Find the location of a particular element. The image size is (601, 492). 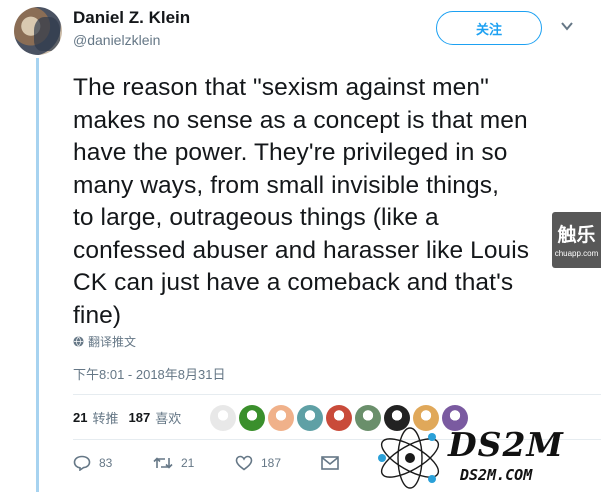

translate-tweet-link: 翻译推文 is located at coordinates (104, 341).